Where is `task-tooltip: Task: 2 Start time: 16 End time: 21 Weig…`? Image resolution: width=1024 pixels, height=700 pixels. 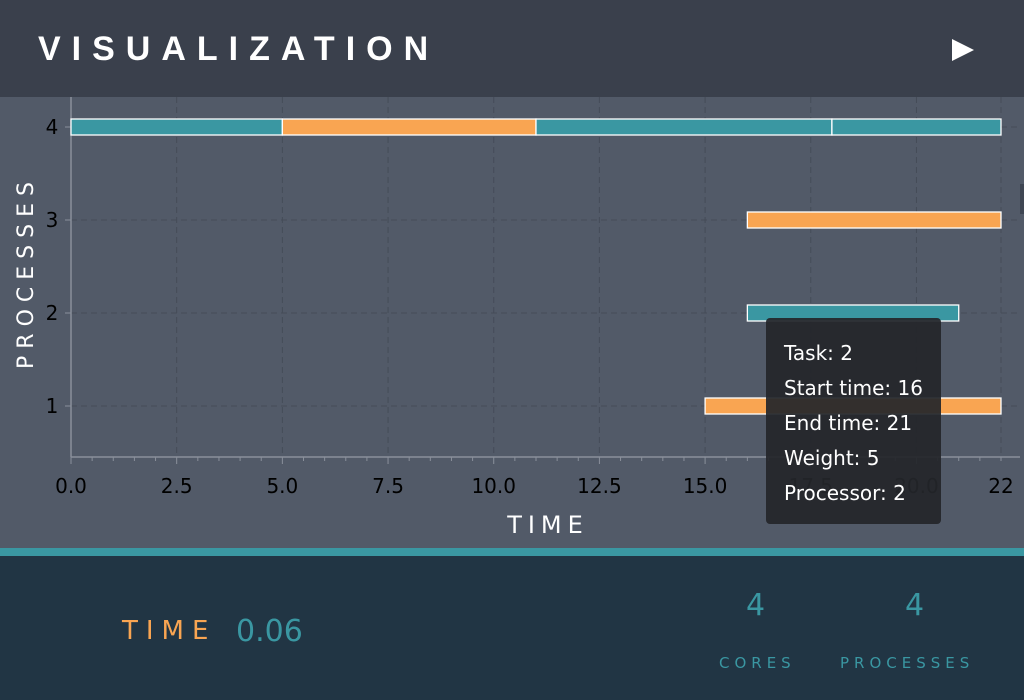
task-tooltip: Task: 2 Start time: 16 End time: 21 Weig… is located at coordinates (853, 421).